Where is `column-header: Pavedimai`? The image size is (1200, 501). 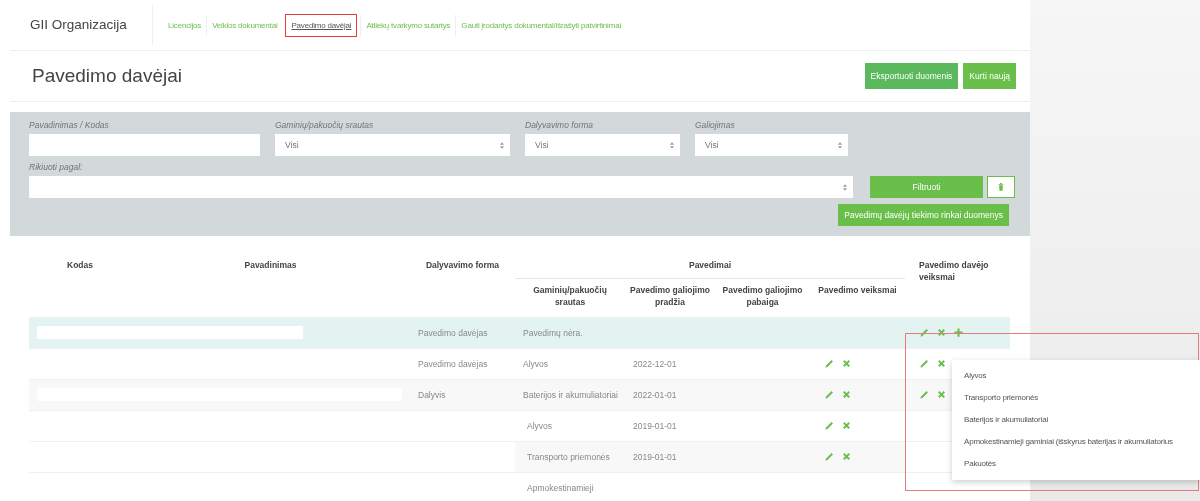
column-header: Pavedimai is located at coordinates (710, 266).